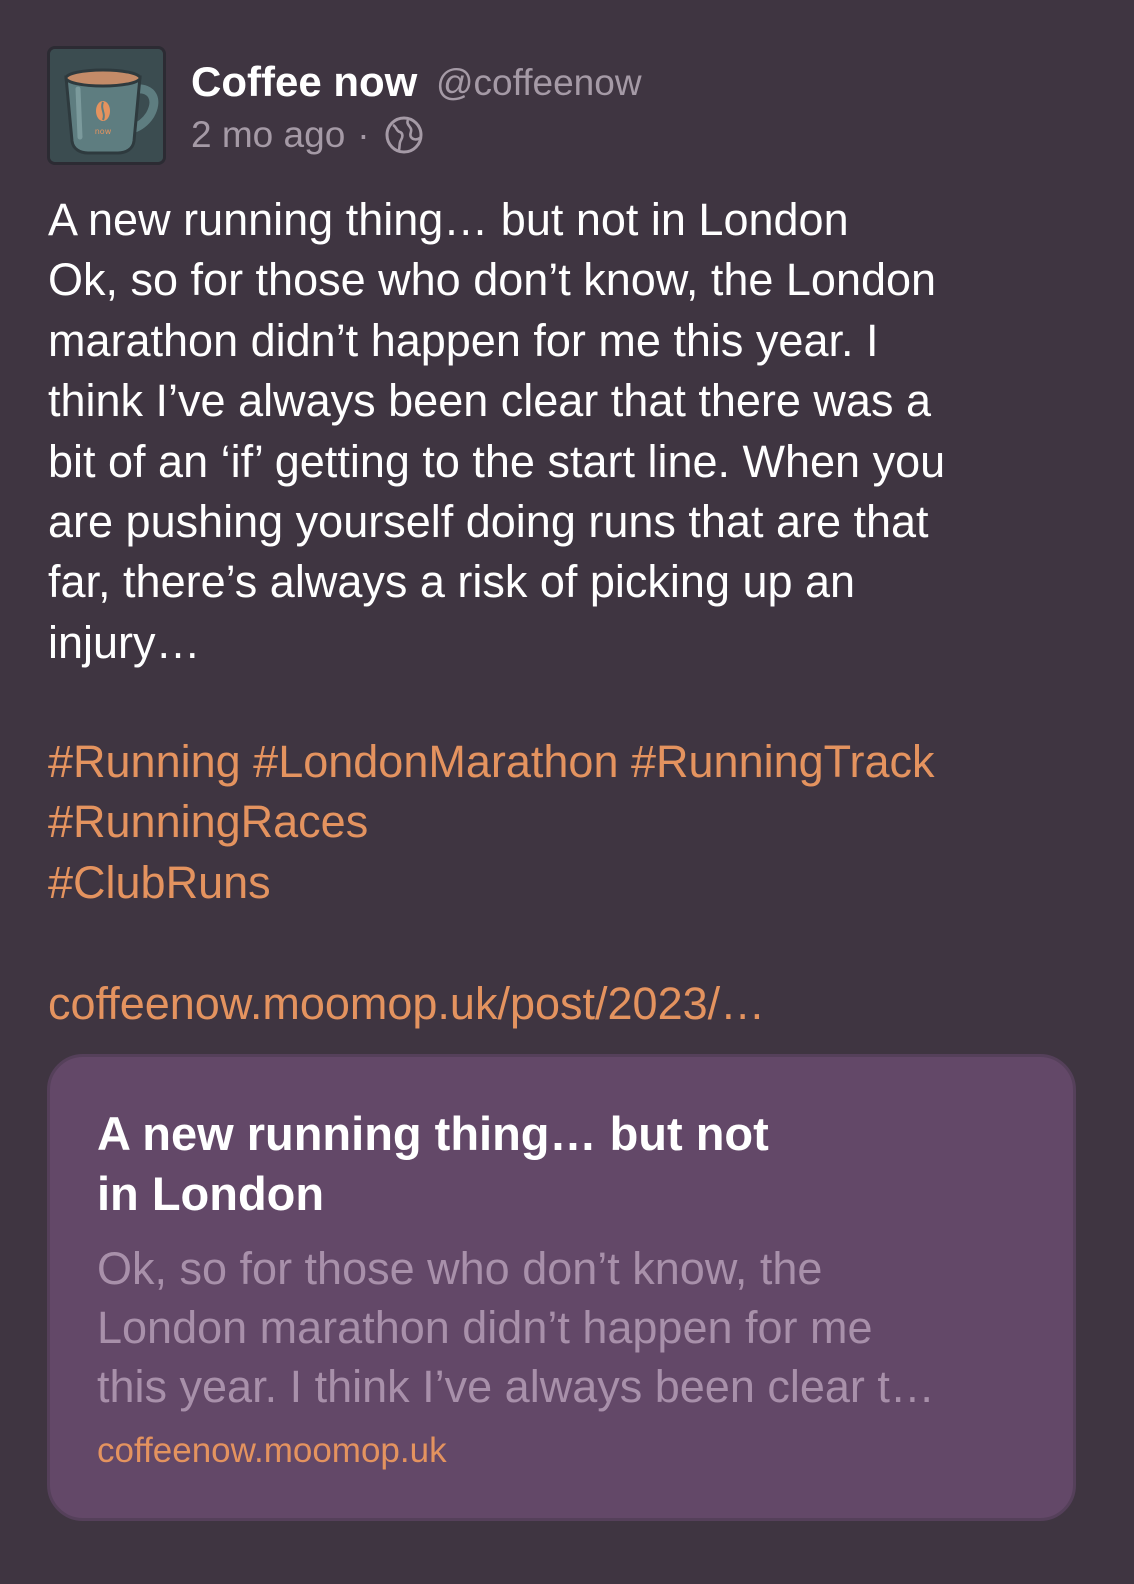  What do you see at coordinates (433, 1133) in the screenshot?
I see `link-card-title-line: A new running thing… but not` at bounding box center [433, 1133].